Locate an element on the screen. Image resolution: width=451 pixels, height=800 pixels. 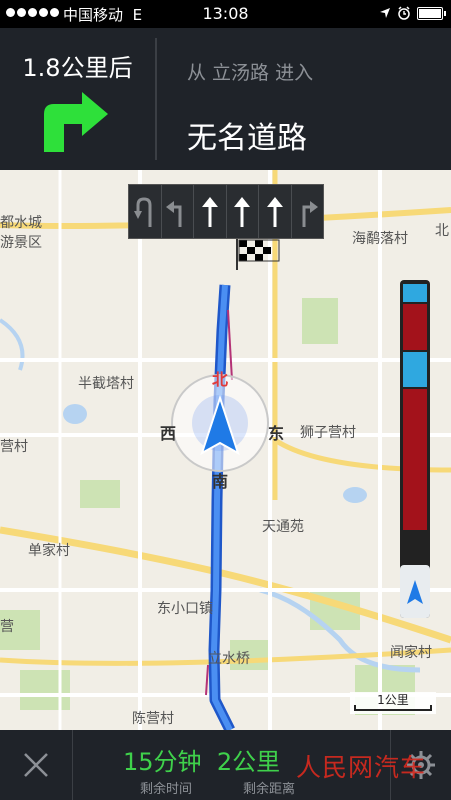
close-button is located at coordinates (36, 765).